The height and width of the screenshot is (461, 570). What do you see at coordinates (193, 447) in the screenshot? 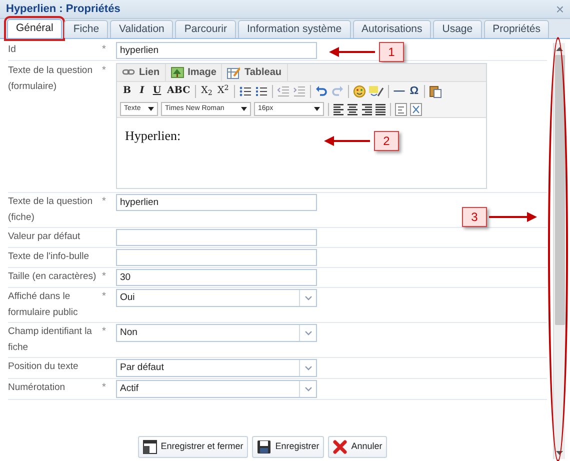
I see `action-button: Enregistrer et fermer` at bounding box center [193, 447].